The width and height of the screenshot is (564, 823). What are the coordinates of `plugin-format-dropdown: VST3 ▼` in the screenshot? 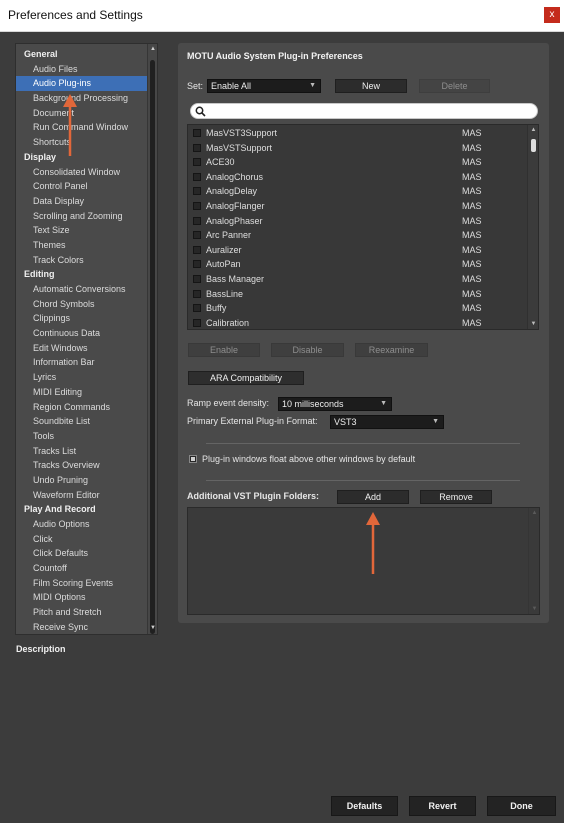 It's located at (387, 422).